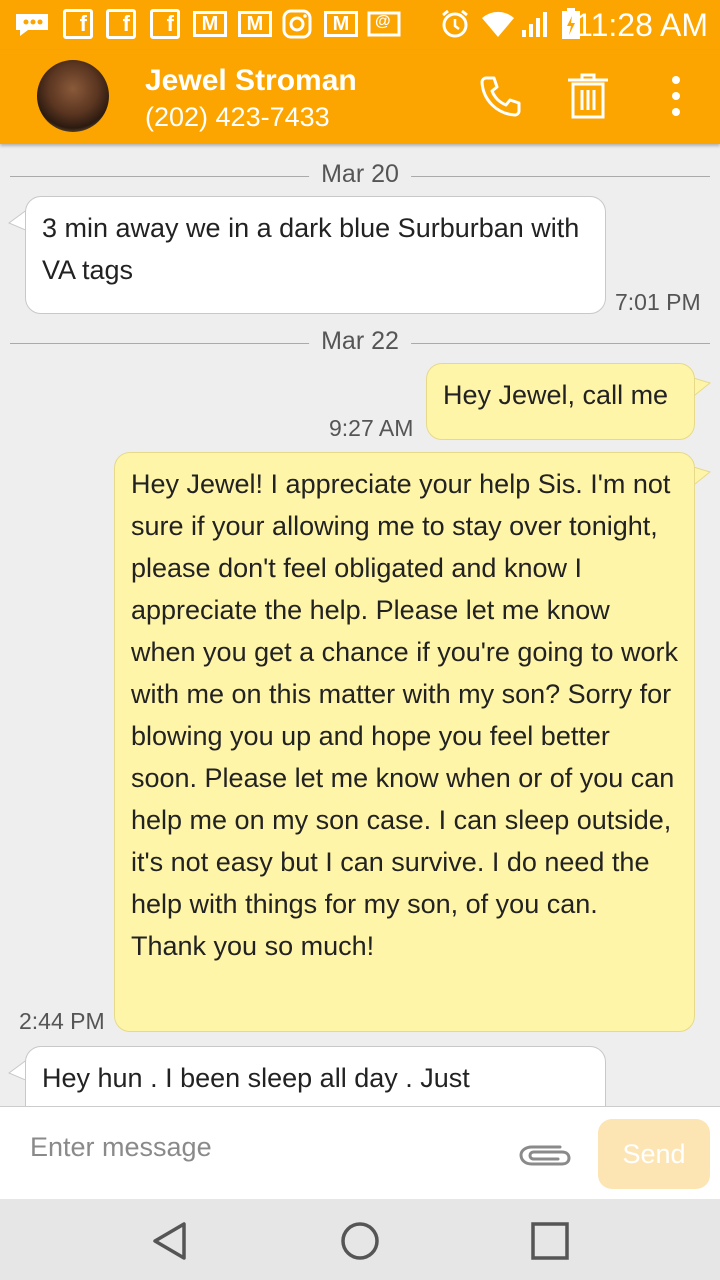 The width and height of the screenshot is (720, 1280). Describe the element at coordinates (455, 24) in the screenshot. I see `alarm-icon` at that location.